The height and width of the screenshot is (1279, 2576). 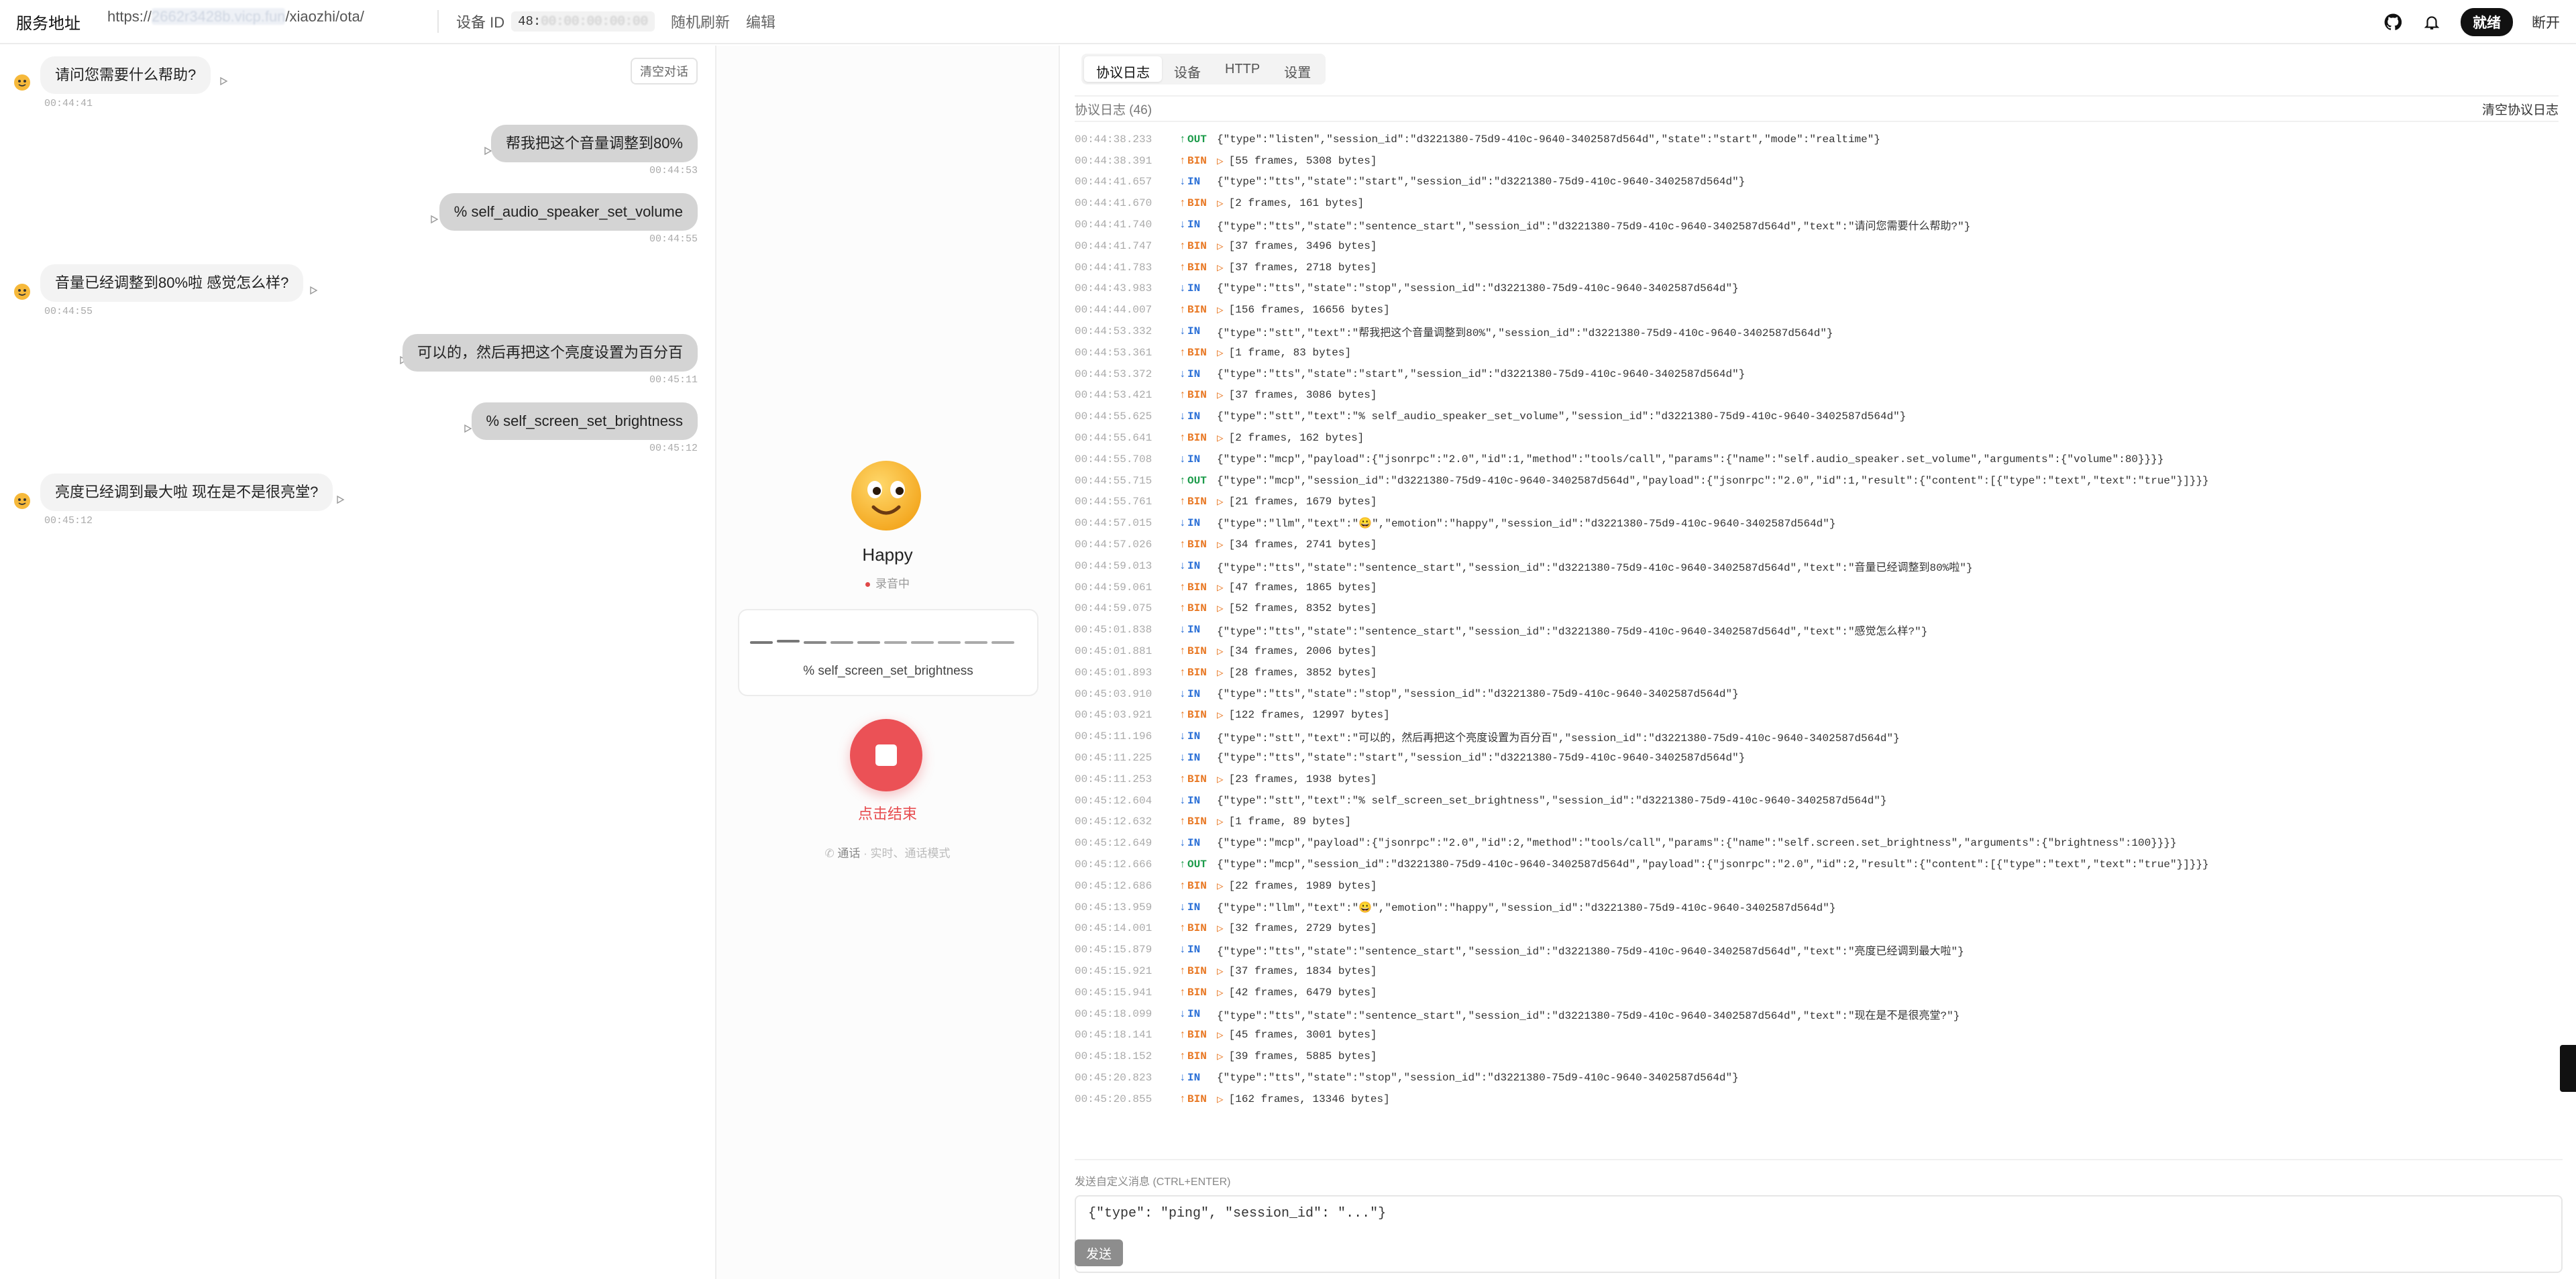 What do you see at coordinates (867, 585) in the screenshot?
I see `recording-dot-icon` at bounding box center [867, 585].